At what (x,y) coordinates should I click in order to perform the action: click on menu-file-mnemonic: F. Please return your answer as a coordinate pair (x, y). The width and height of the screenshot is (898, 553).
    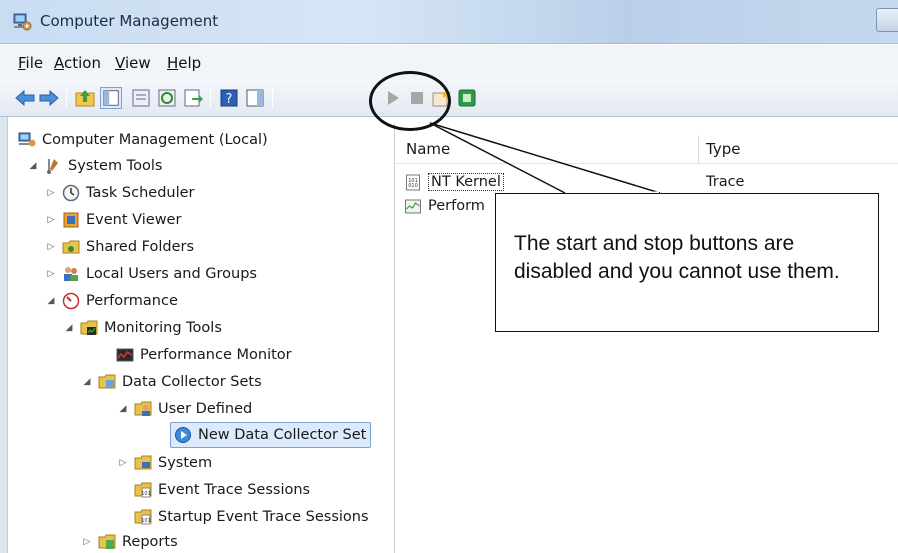
    Looking at the image, I should click on (22, 63).